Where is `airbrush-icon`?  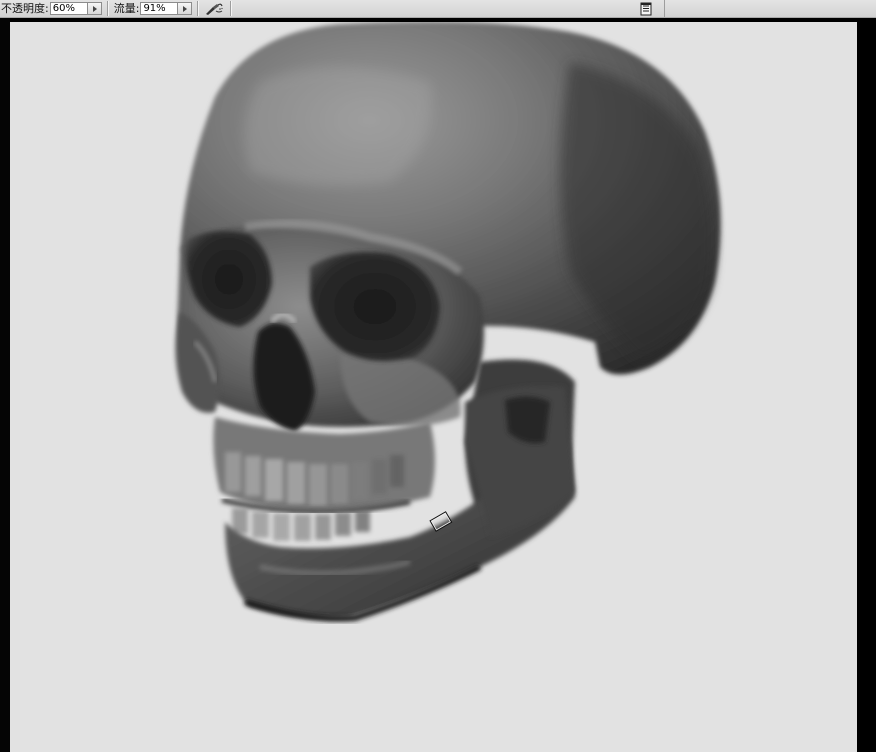 airbrush-icon is located at coordinates (215, 9).